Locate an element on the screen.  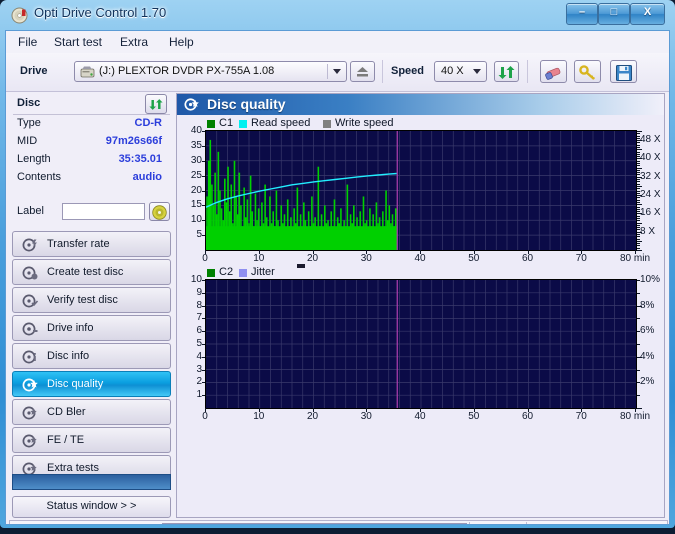
x-tick-label: 30 is located at coordinates (366, 416).